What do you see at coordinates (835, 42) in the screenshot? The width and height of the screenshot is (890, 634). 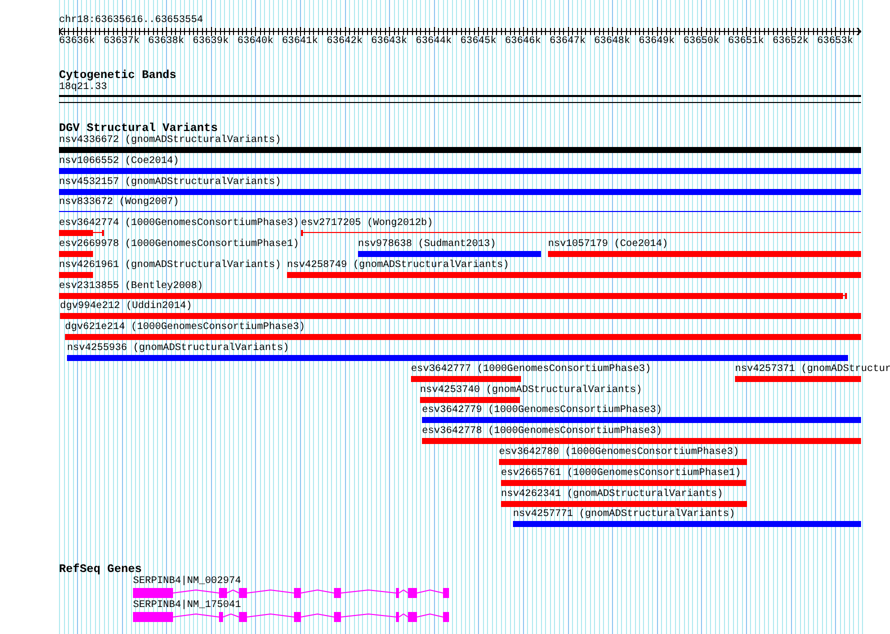 I see `tick-label: 63653k` at bounding box center [835, 42].